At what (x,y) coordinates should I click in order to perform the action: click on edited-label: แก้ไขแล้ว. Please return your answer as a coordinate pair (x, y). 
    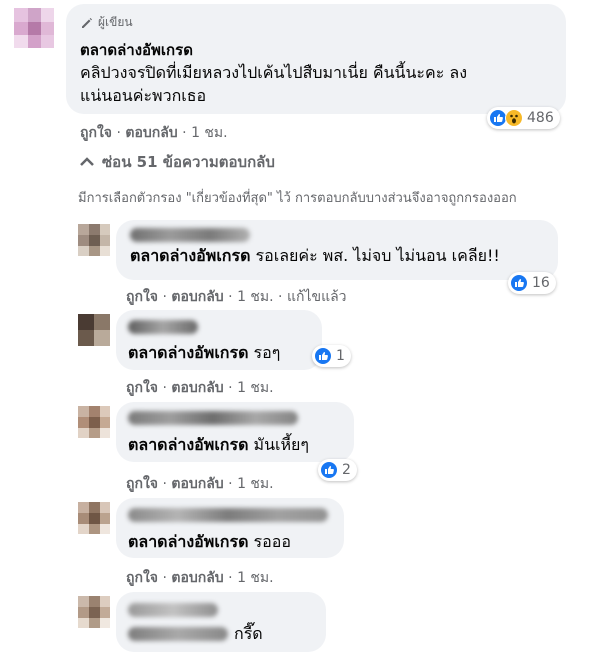
    Looking at the image, I should click on (317, 297).